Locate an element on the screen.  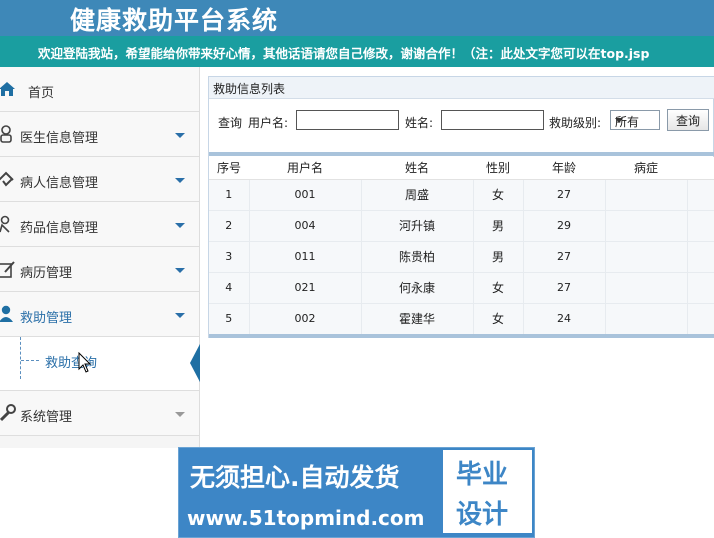
cell-username: 004 is located at coordinates (305, 226).